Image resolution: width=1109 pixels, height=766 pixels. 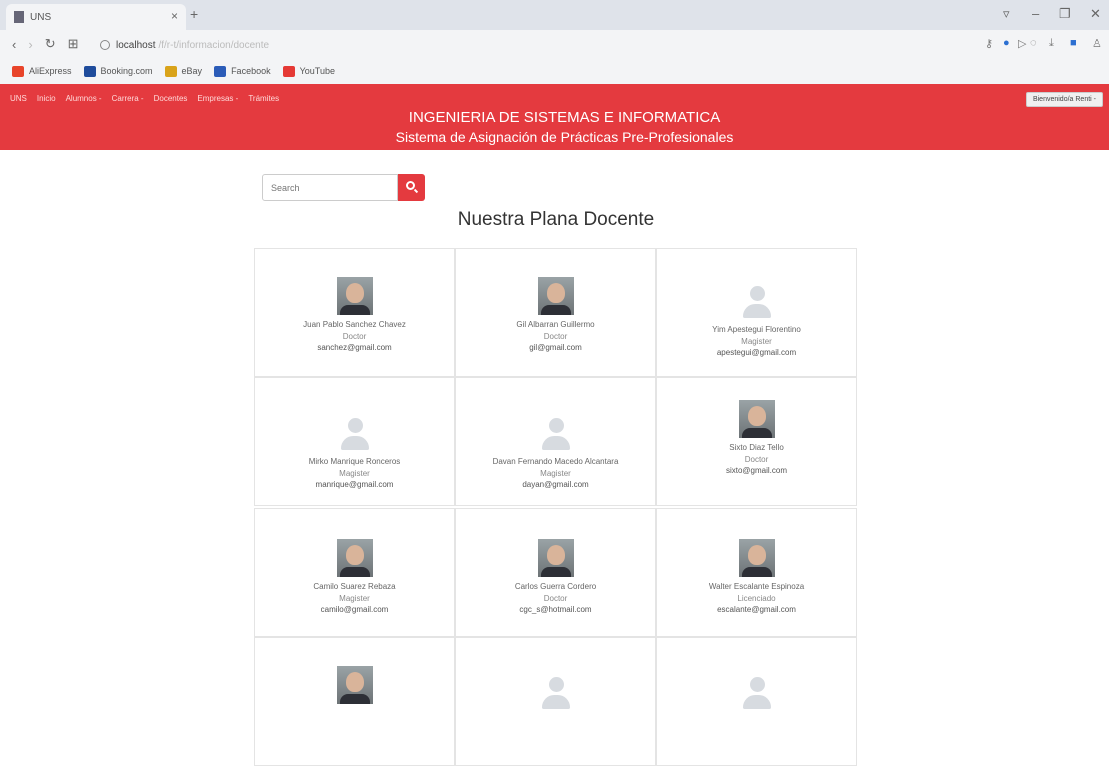 I want to click on browser-tab: UNS ×, so click(x=96, y=17).